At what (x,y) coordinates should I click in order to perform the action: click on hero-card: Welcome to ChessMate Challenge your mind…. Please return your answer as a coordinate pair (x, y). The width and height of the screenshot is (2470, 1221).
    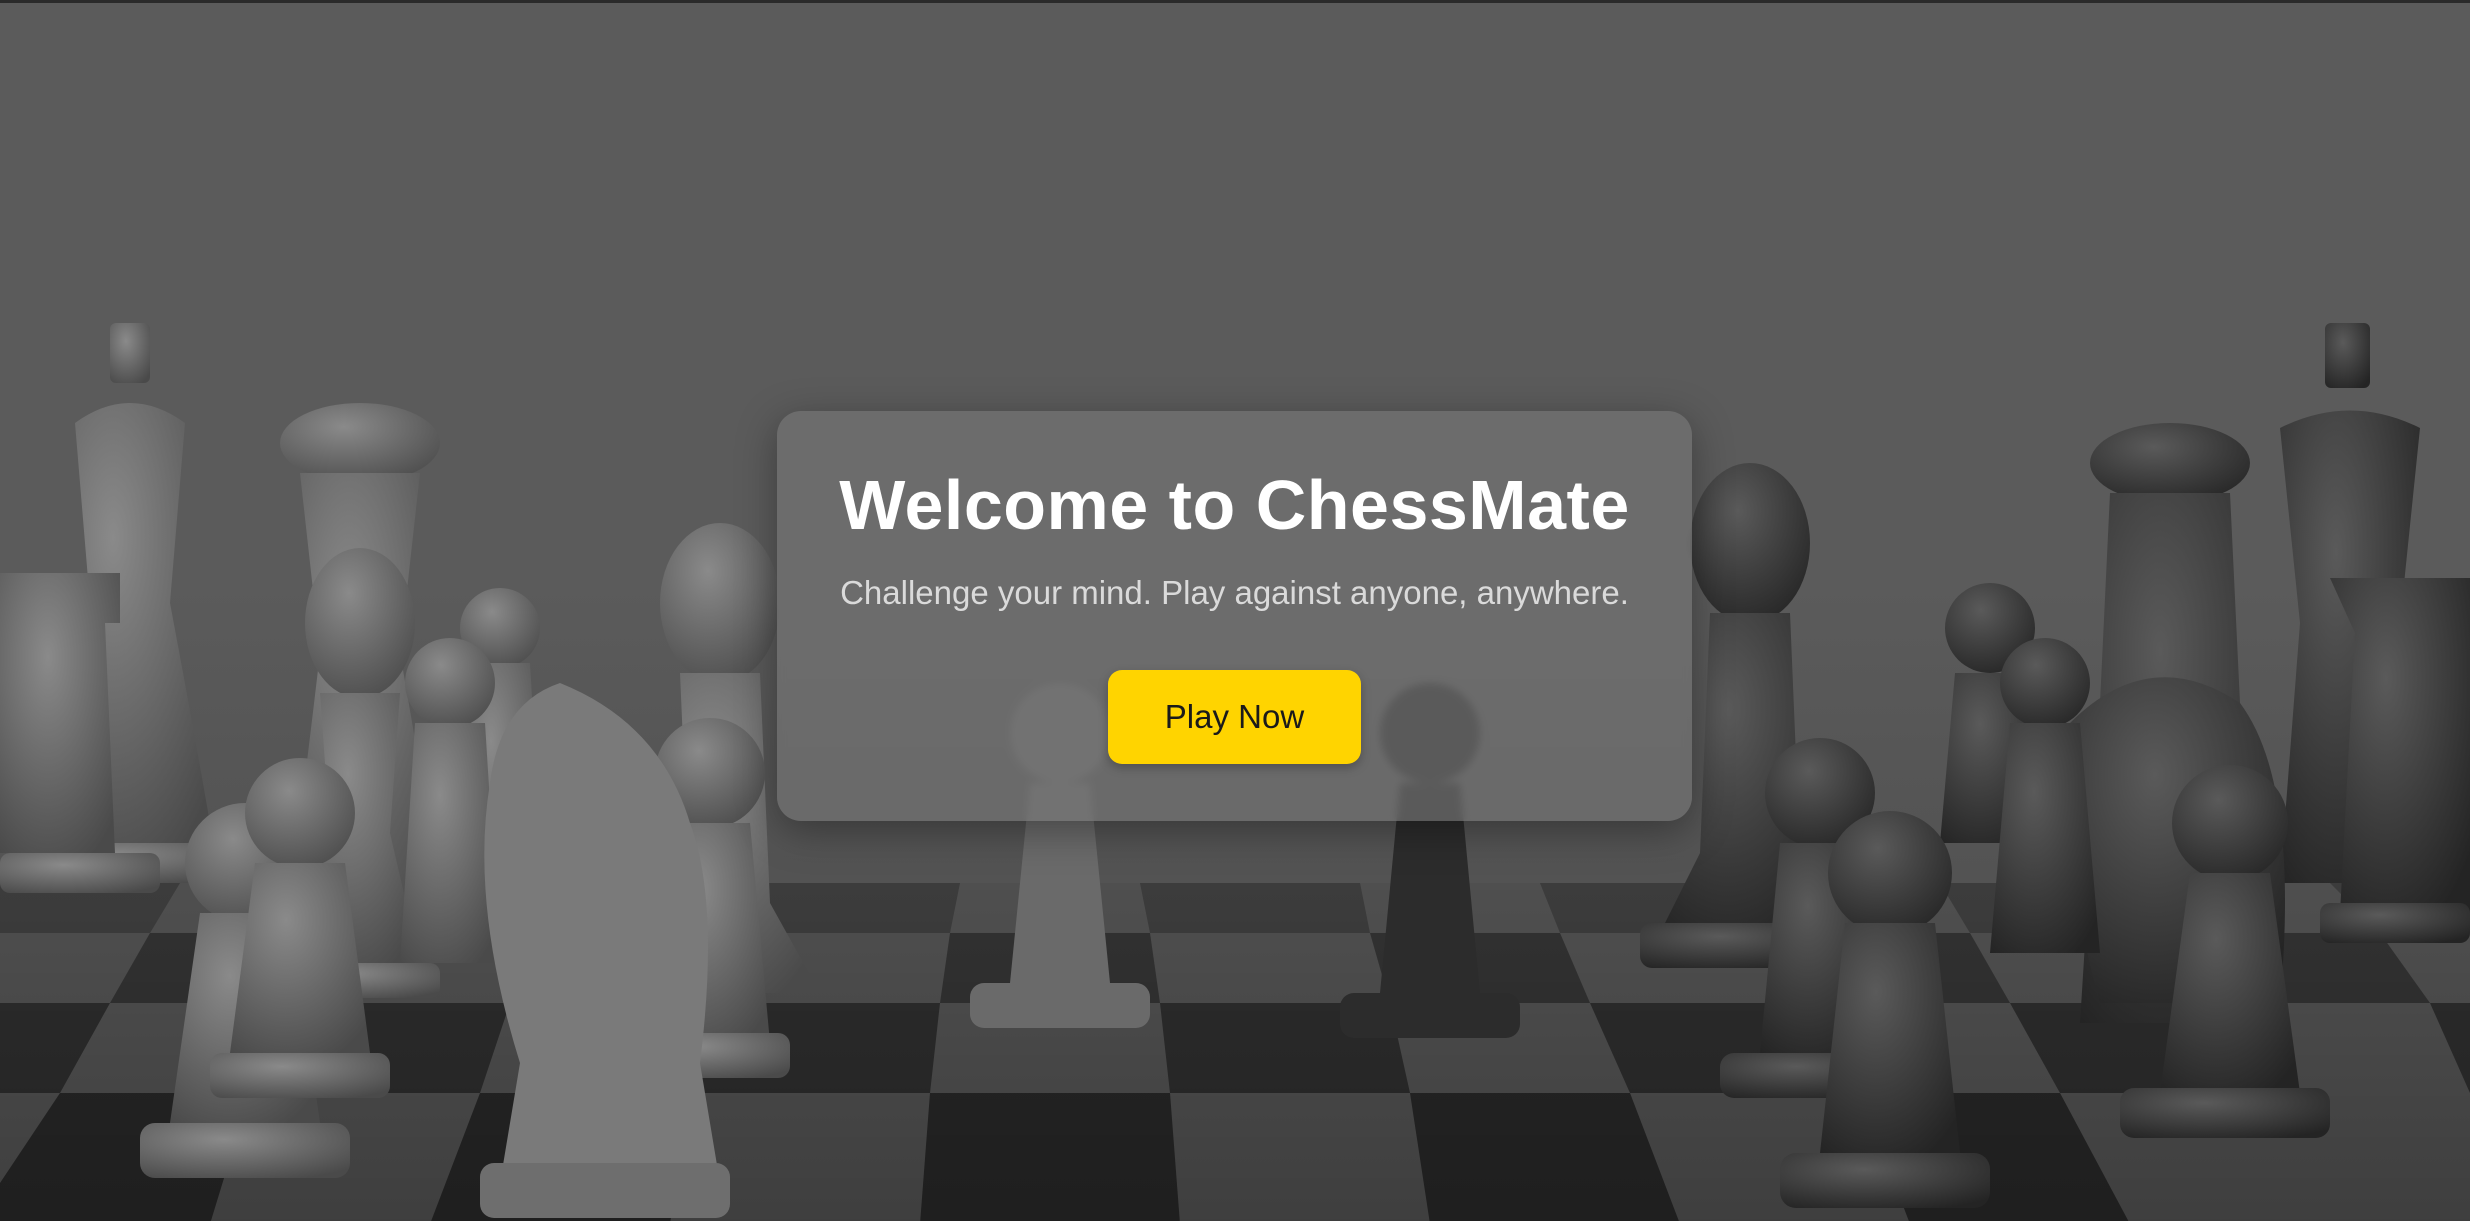
    Looking at the image, I should click on (1234, 616).